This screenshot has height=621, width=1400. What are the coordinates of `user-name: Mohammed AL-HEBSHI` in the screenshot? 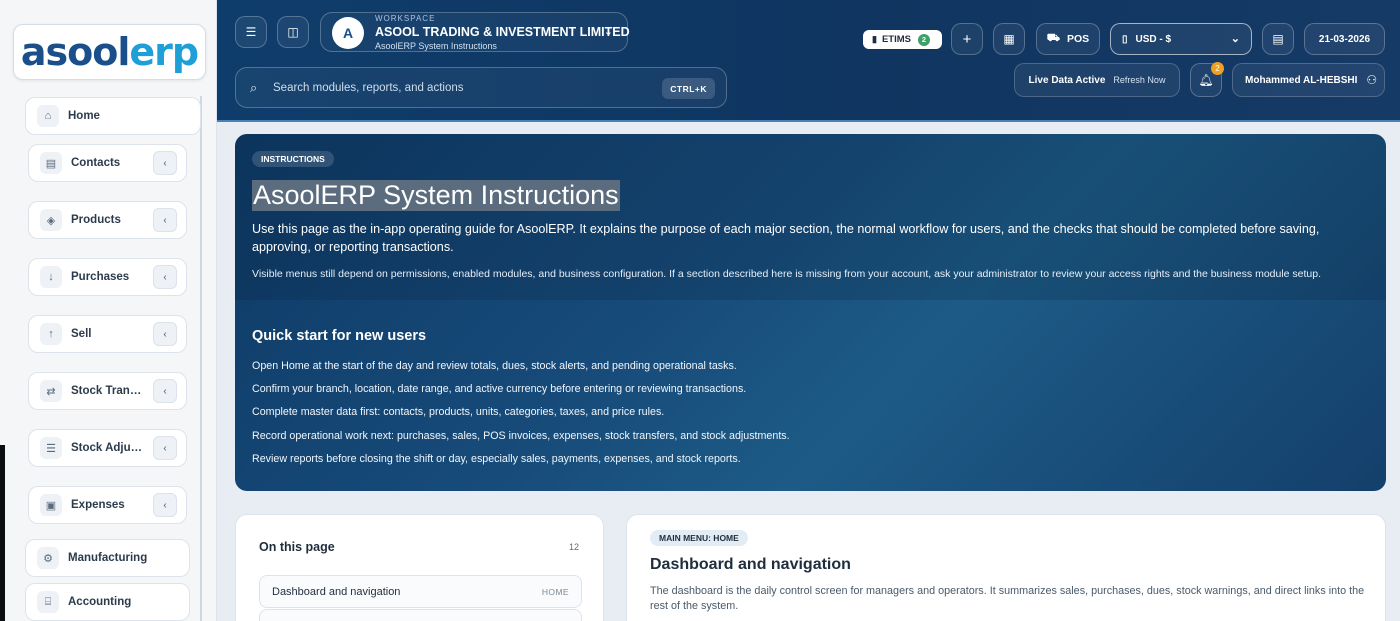 It's located at (1301, 80).